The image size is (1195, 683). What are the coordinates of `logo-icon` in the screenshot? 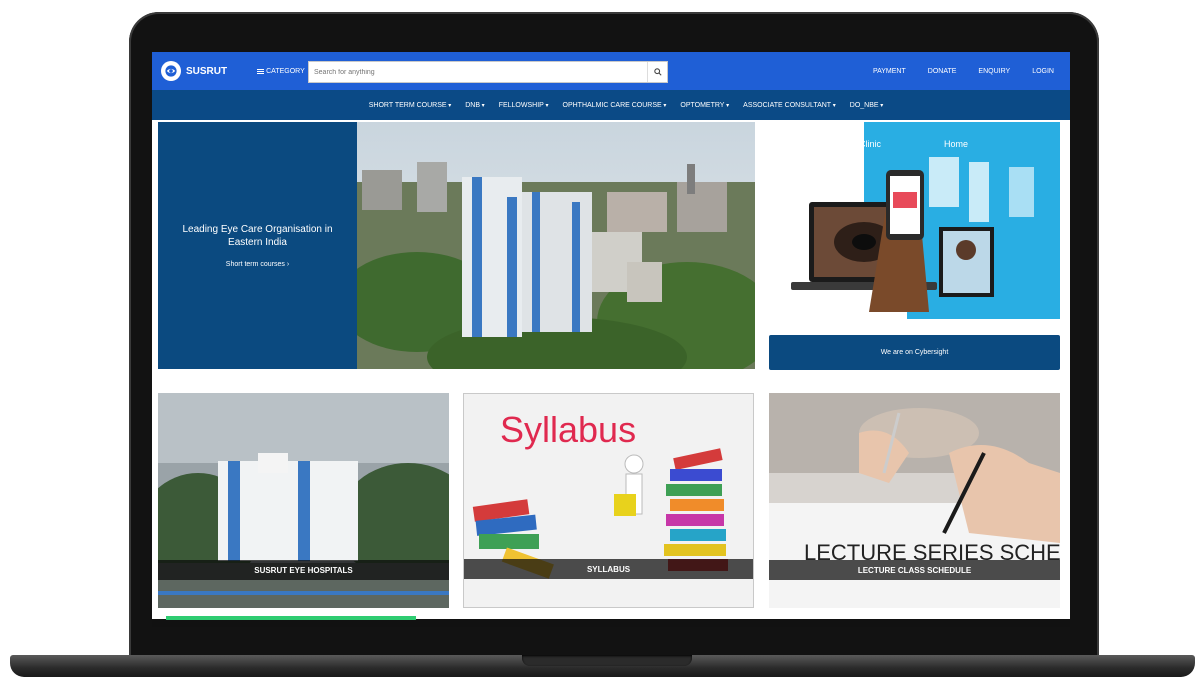 It's located at (171, 71).